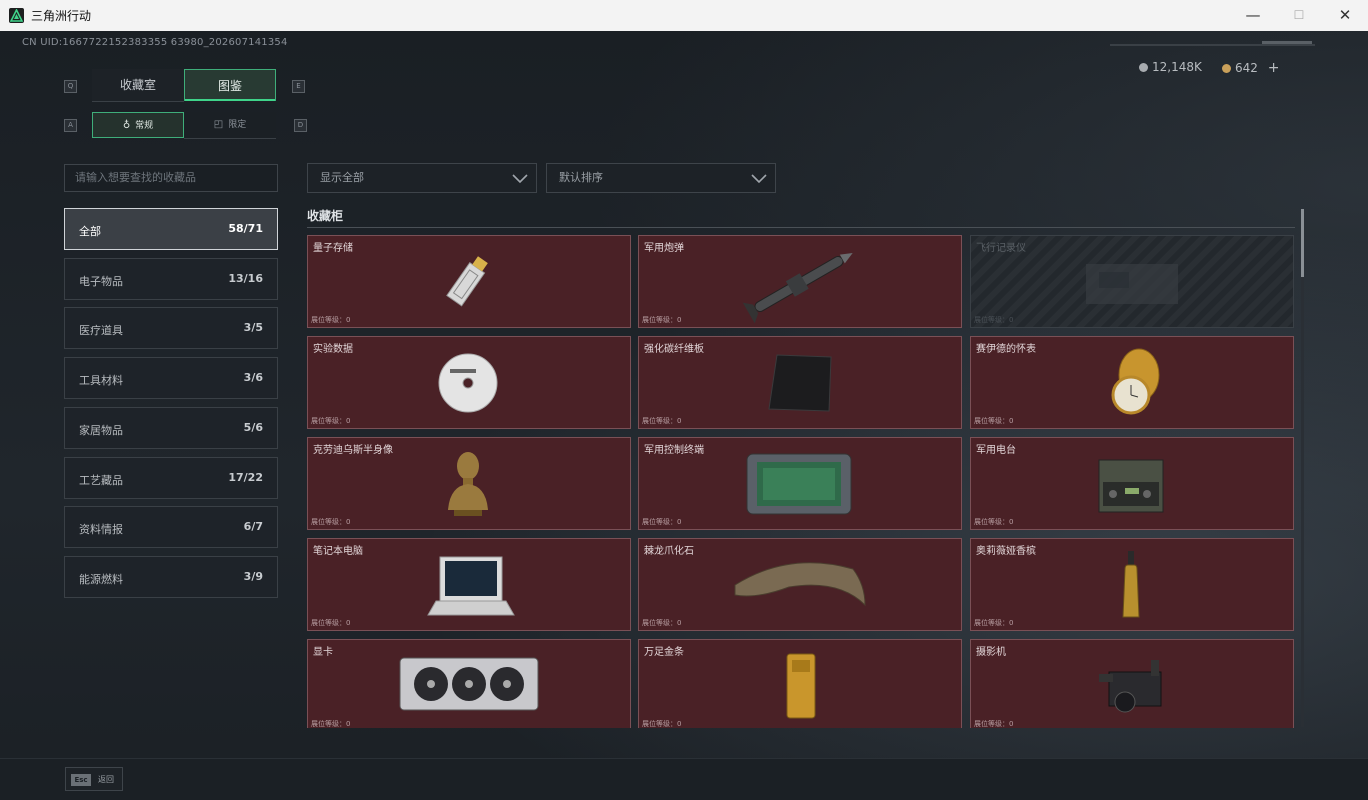 This screenshot has height=800, width=1368. I want to click on item-name: 摄影机, so click(991, 652).